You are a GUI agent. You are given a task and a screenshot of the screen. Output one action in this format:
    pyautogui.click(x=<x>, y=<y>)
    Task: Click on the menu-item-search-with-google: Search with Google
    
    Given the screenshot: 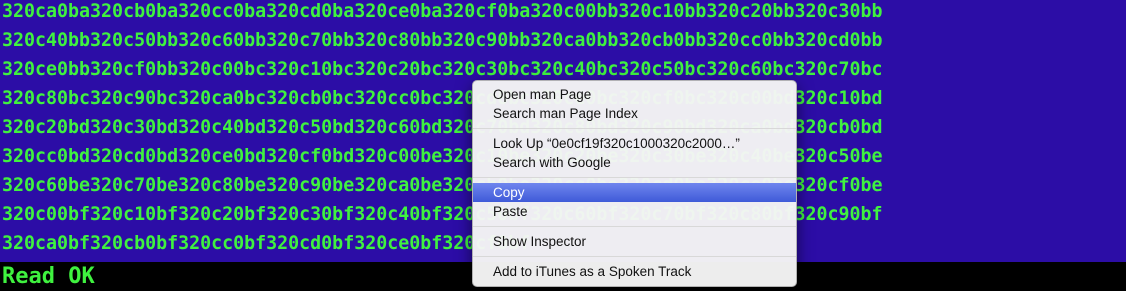 What is the action you would take?
    pyautogui.click(x=634, y=162)
    